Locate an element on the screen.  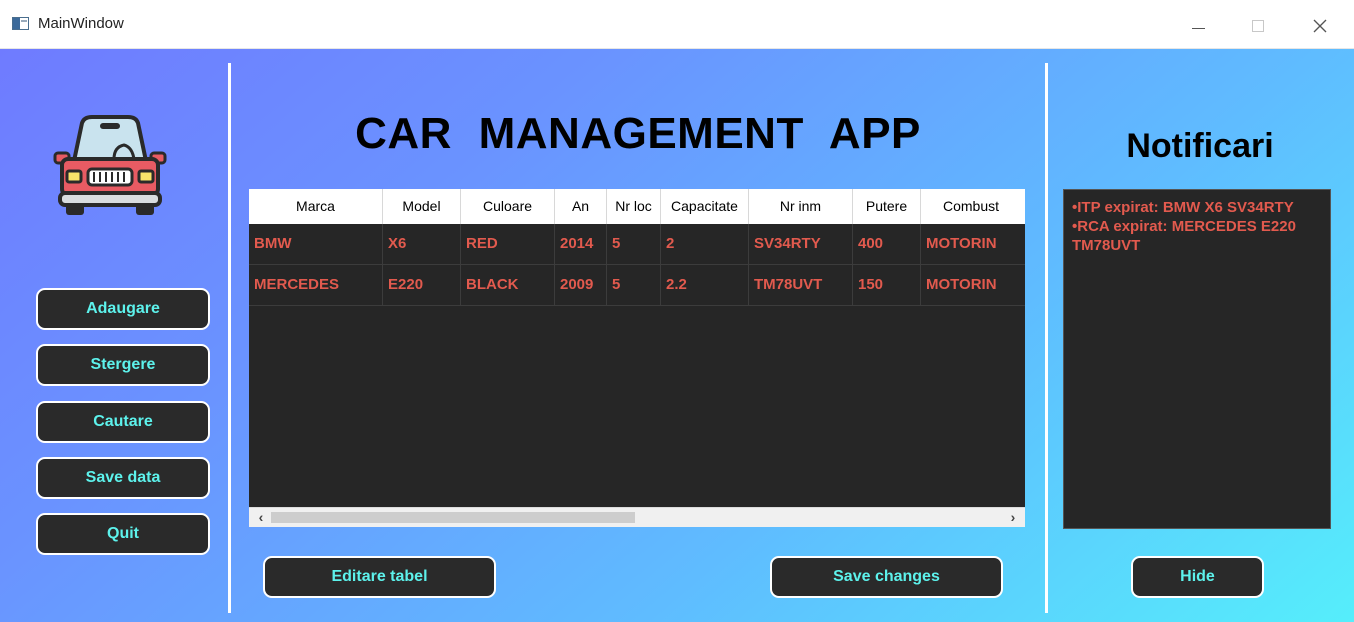
table-cell: 150 is located at coordinates (887, 285).